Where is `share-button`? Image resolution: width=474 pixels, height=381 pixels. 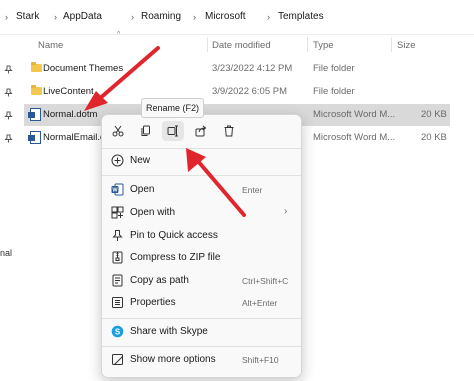
share-button is located at coordinates (201, 131).